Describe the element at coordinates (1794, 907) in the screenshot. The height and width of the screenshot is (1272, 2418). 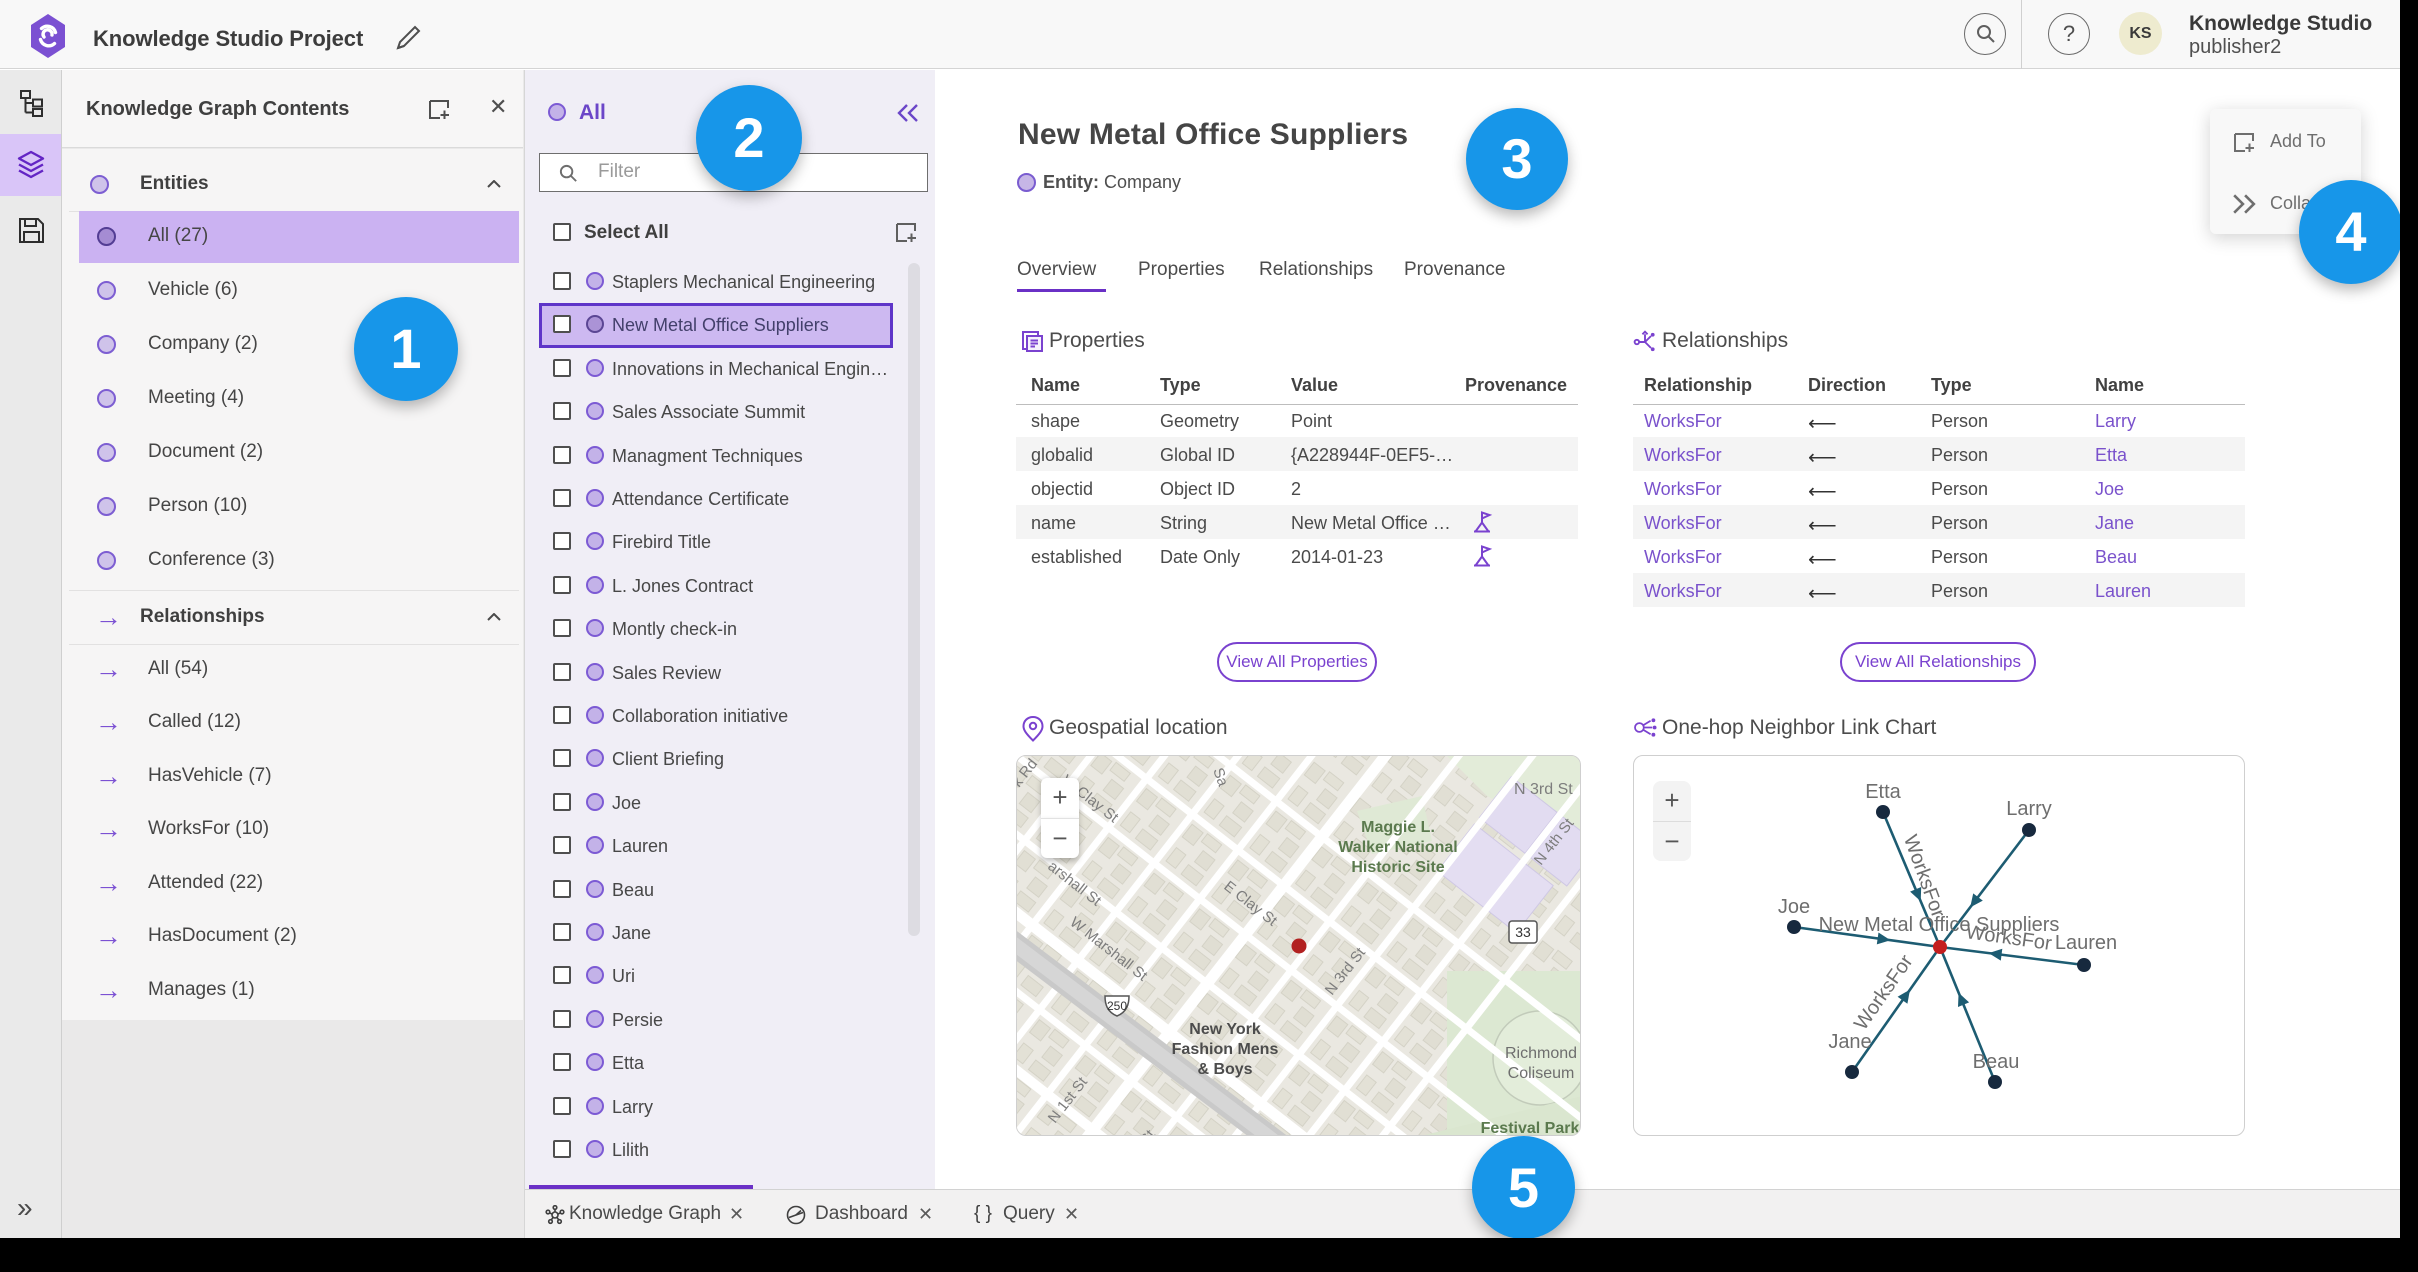
I see `svg-text: Joe` at that location.